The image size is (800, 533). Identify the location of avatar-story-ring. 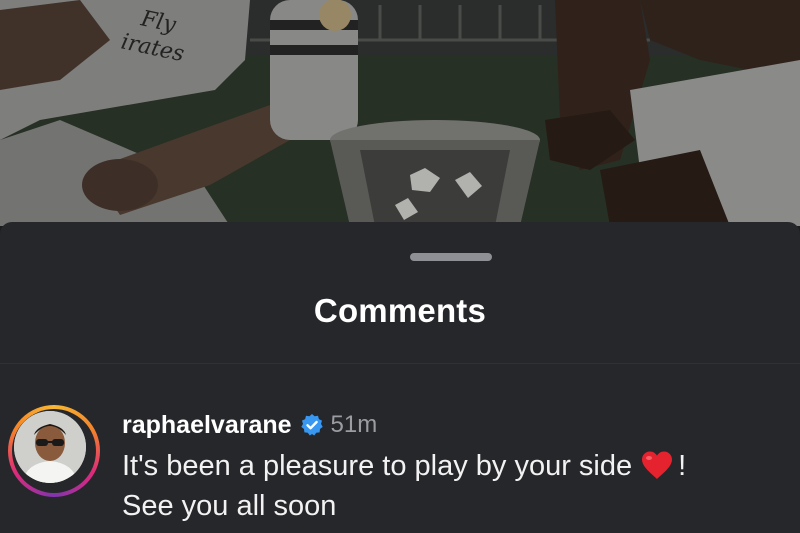
(54, 451).